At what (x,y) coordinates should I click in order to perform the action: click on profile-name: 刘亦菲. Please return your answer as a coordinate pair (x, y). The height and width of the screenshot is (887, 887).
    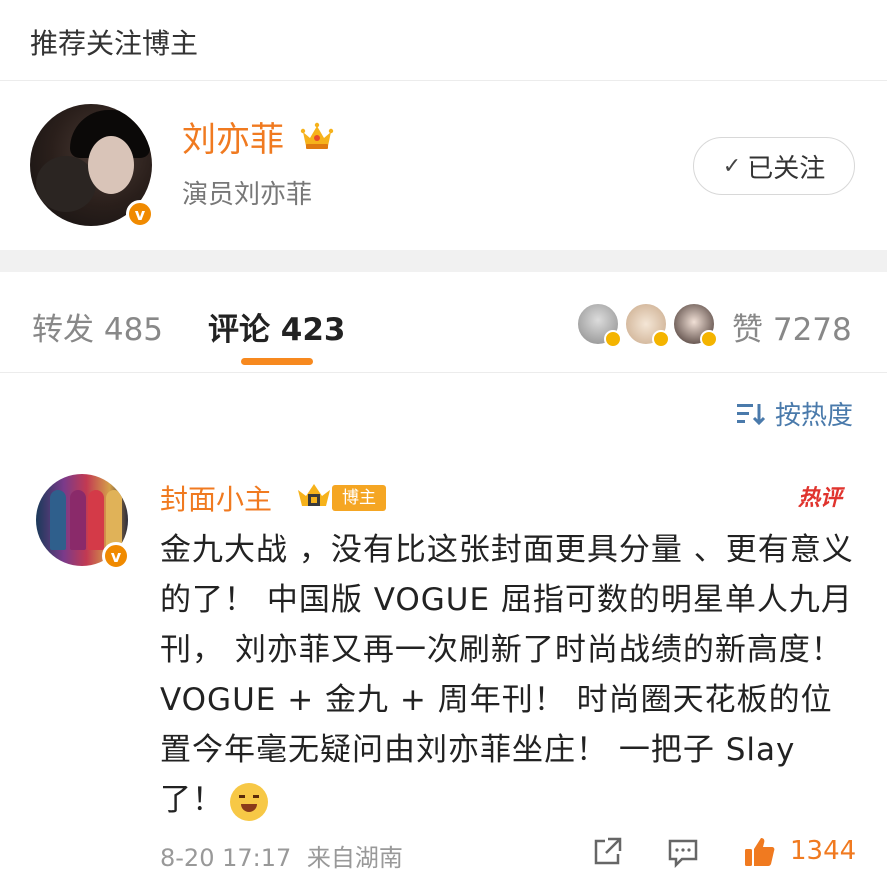
    Looking at the image, I should click on (233, 136).